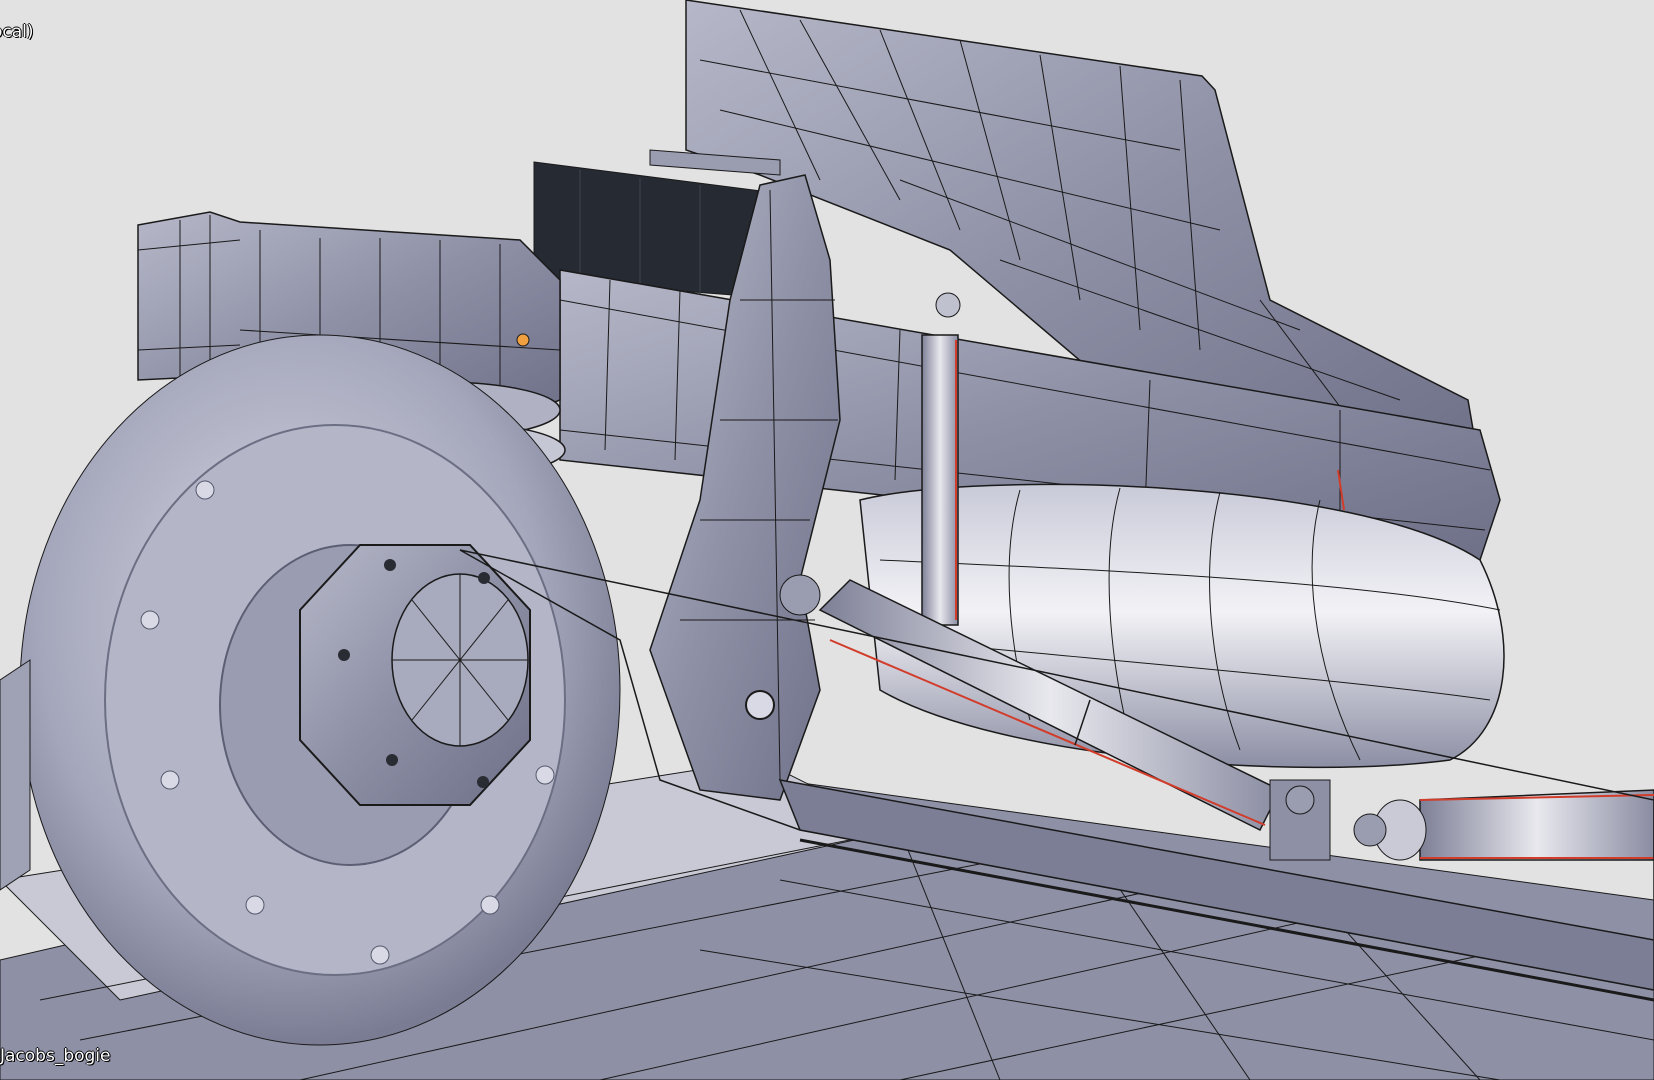 The width and height of the screenshot is (1654, 1080). Describe the element at coordinates (55, 1056) in the screenshot. I see `active-object-name: Jacobs_bogie` at that location.